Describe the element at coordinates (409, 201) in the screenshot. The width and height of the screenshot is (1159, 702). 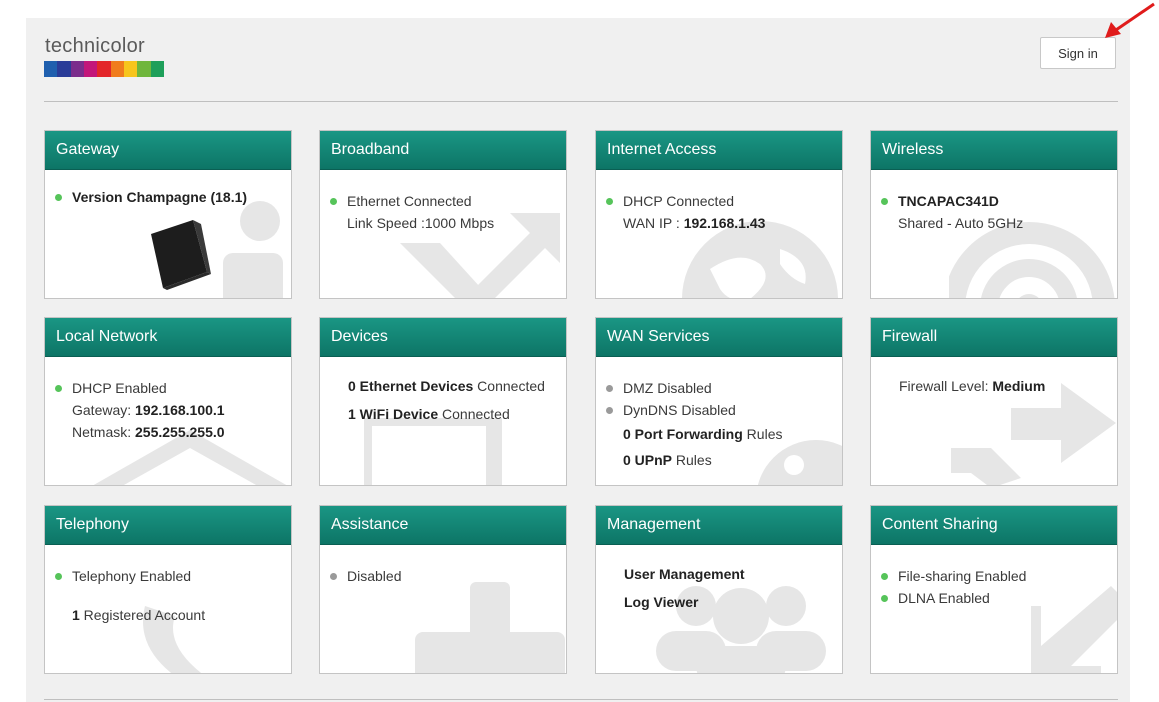
I see `broadband-status: Ethernet Connected` at that location.